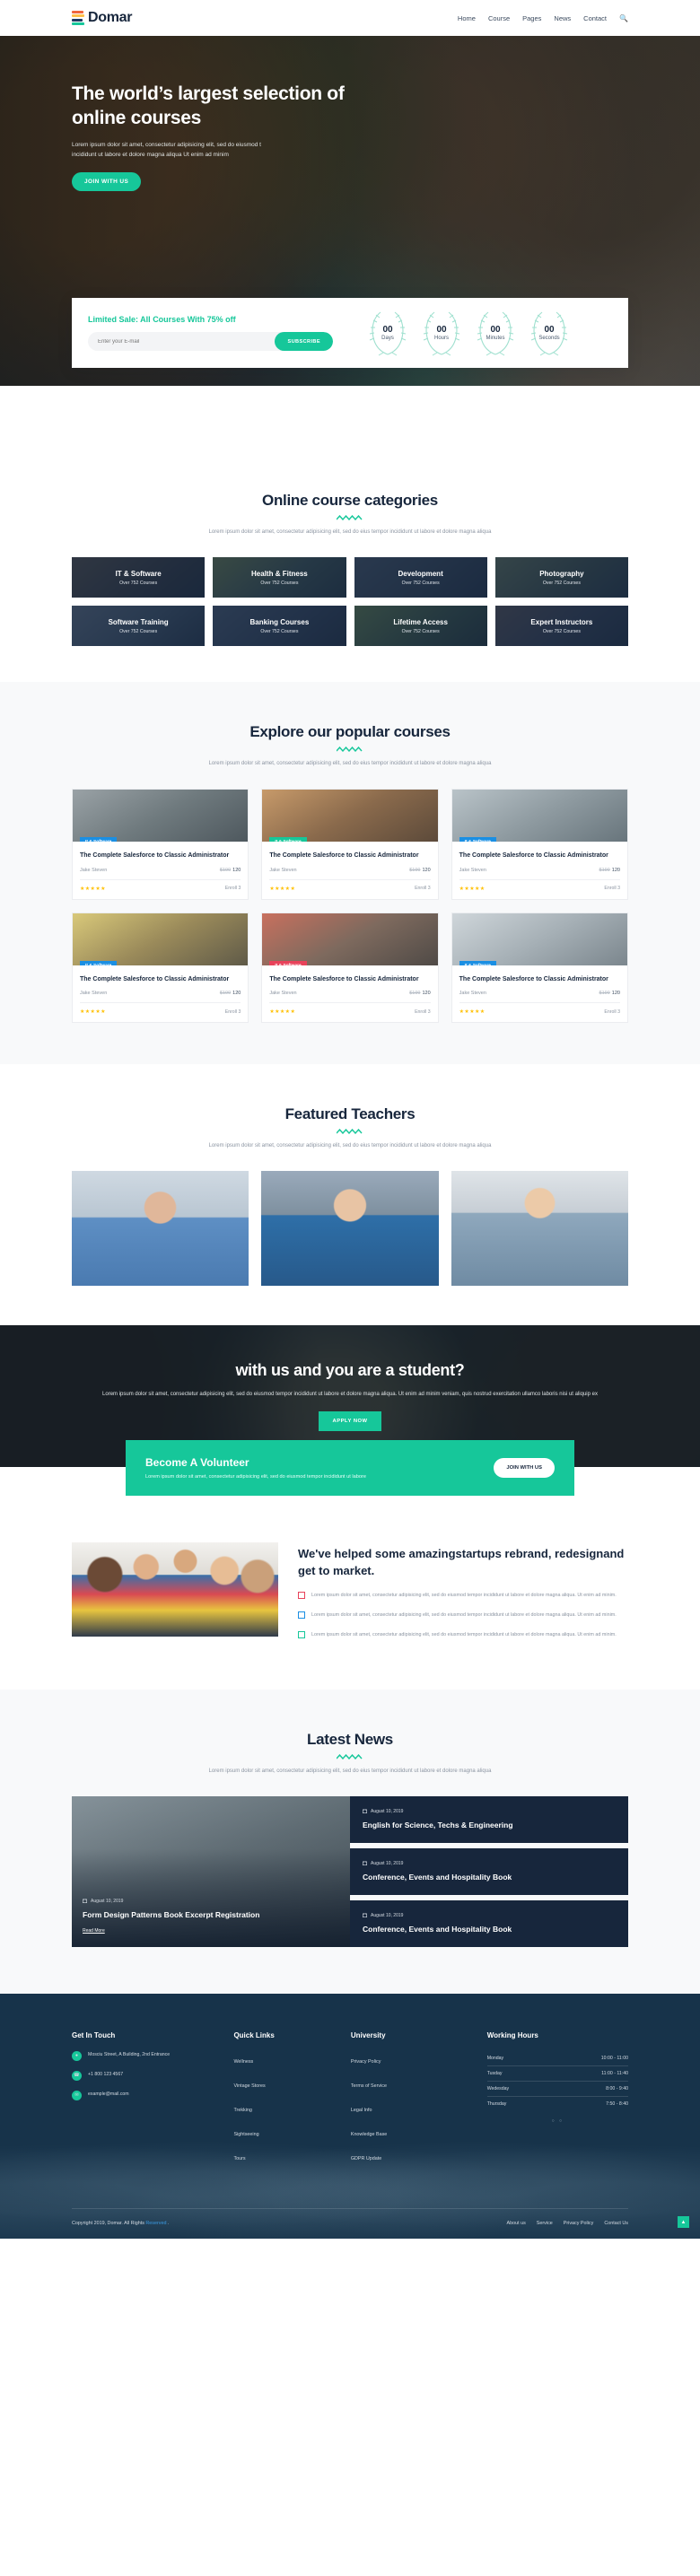 The image size is (700, 2576). I want to click on nav-item-contact: Contact, so click(595, 18).